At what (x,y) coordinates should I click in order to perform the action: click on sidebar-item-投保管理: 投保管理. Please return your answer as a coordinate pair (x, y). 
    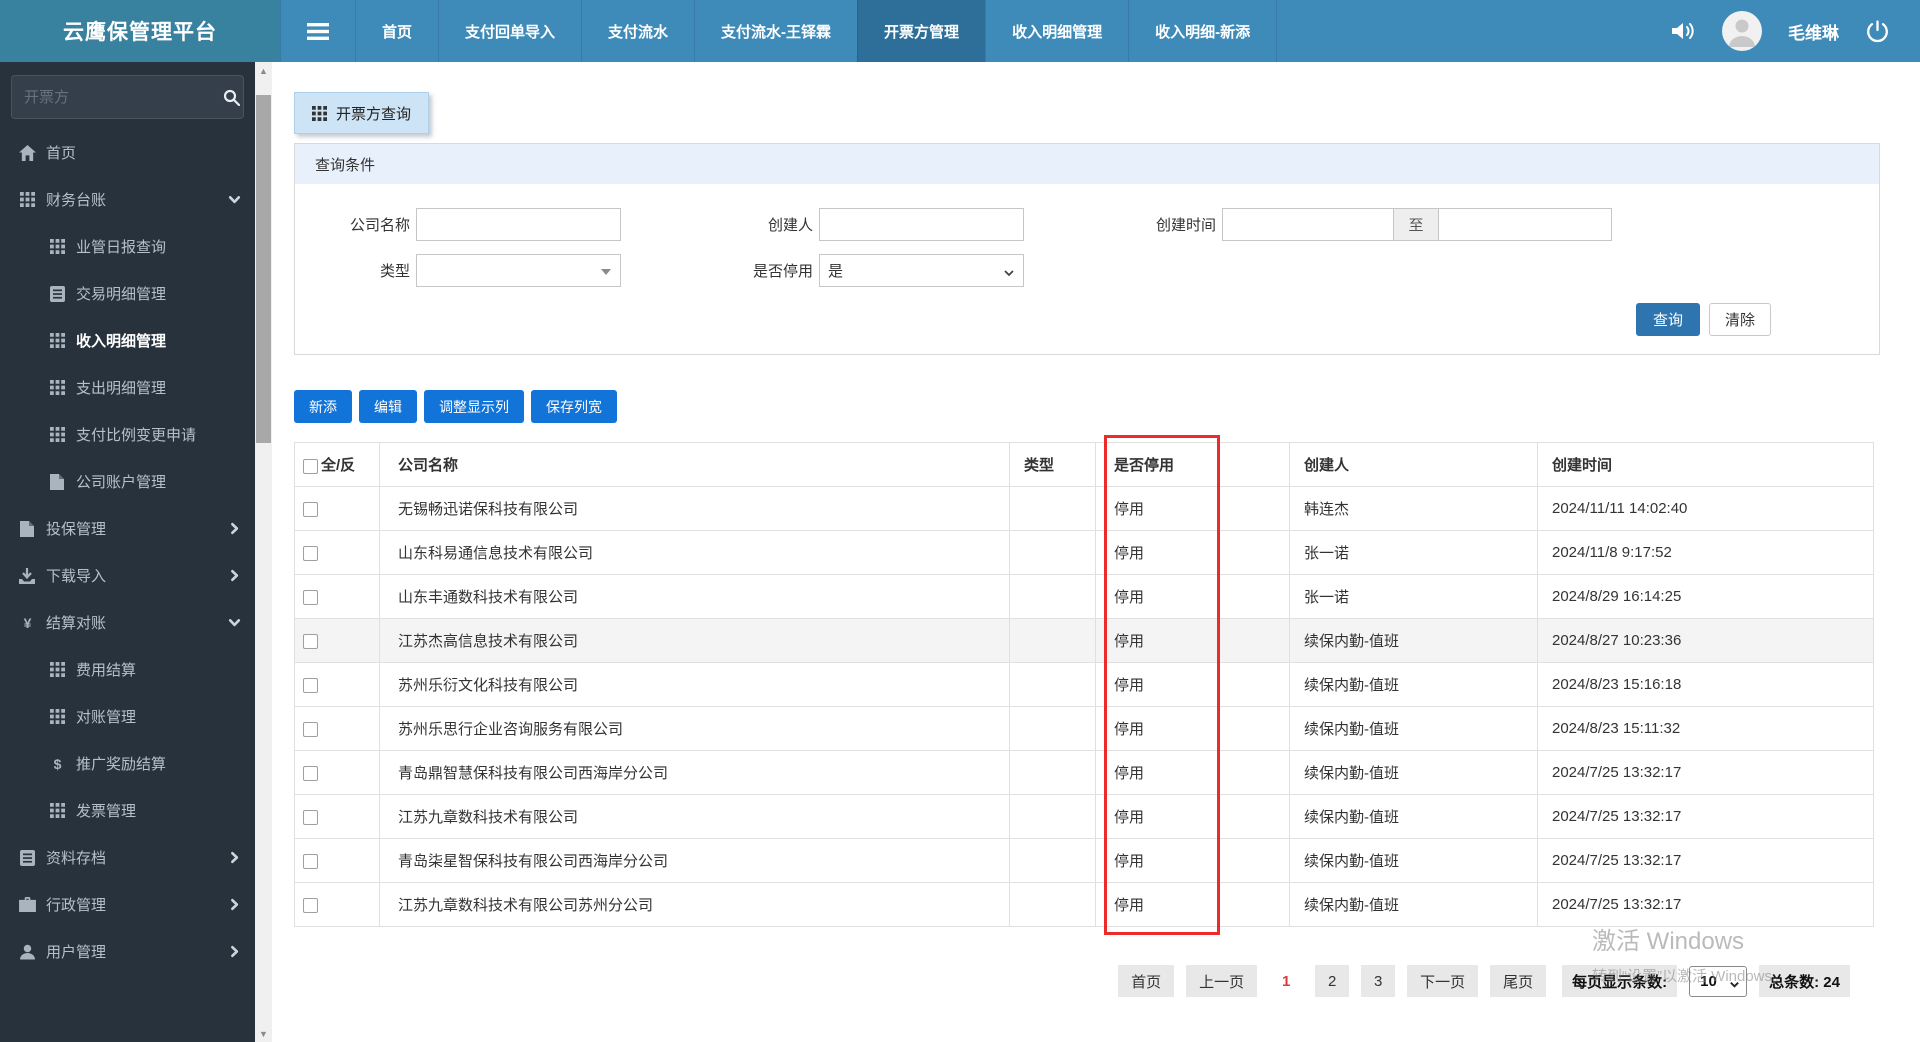
    Looking at the image, I should click on (127, 528).